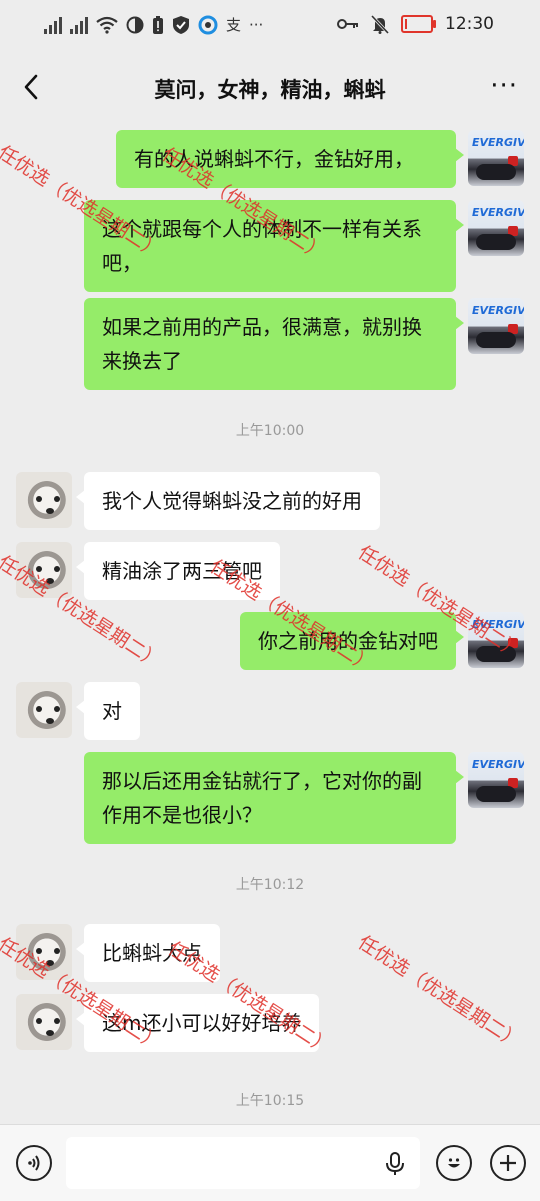 This screenshot has height=1201, width=540. I want to click on voice-input-button, so click(34, 1163).